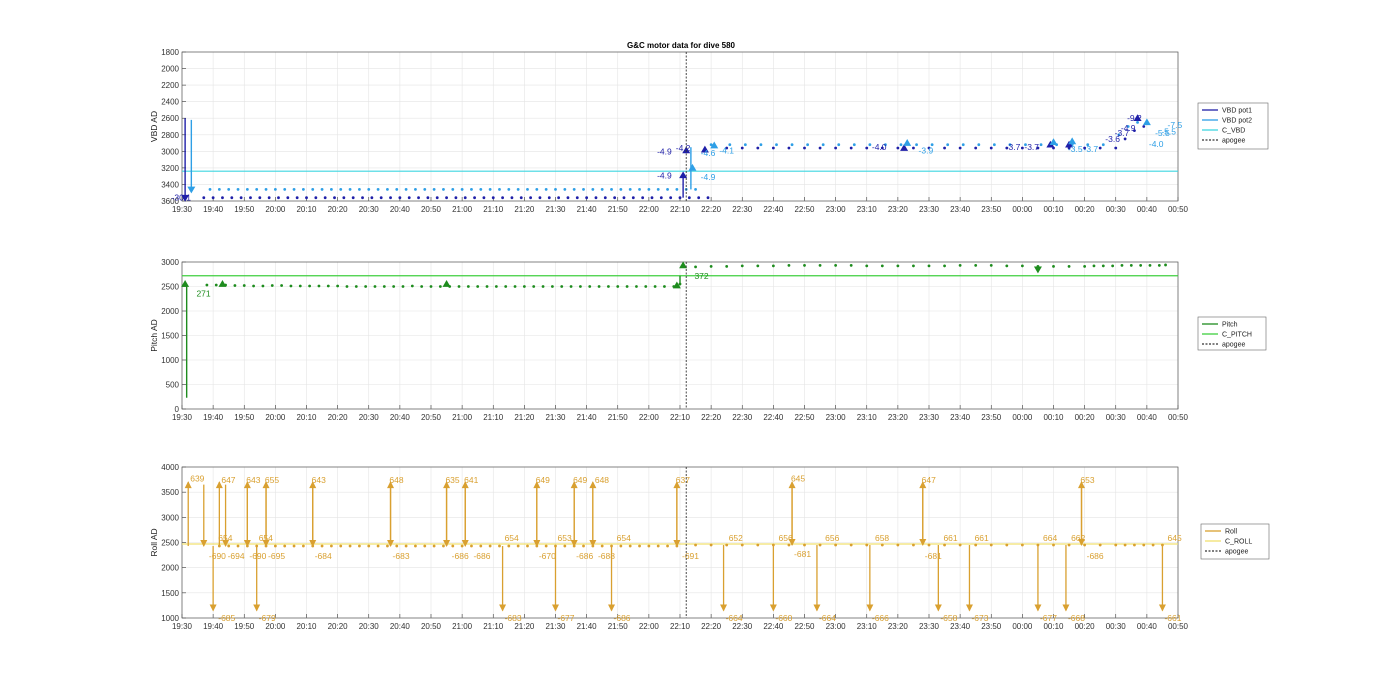 Image resolution: width=1400 pixels, height=693 pixels. I want to click on legend-label: VBD pot2, so click(1237, 121).